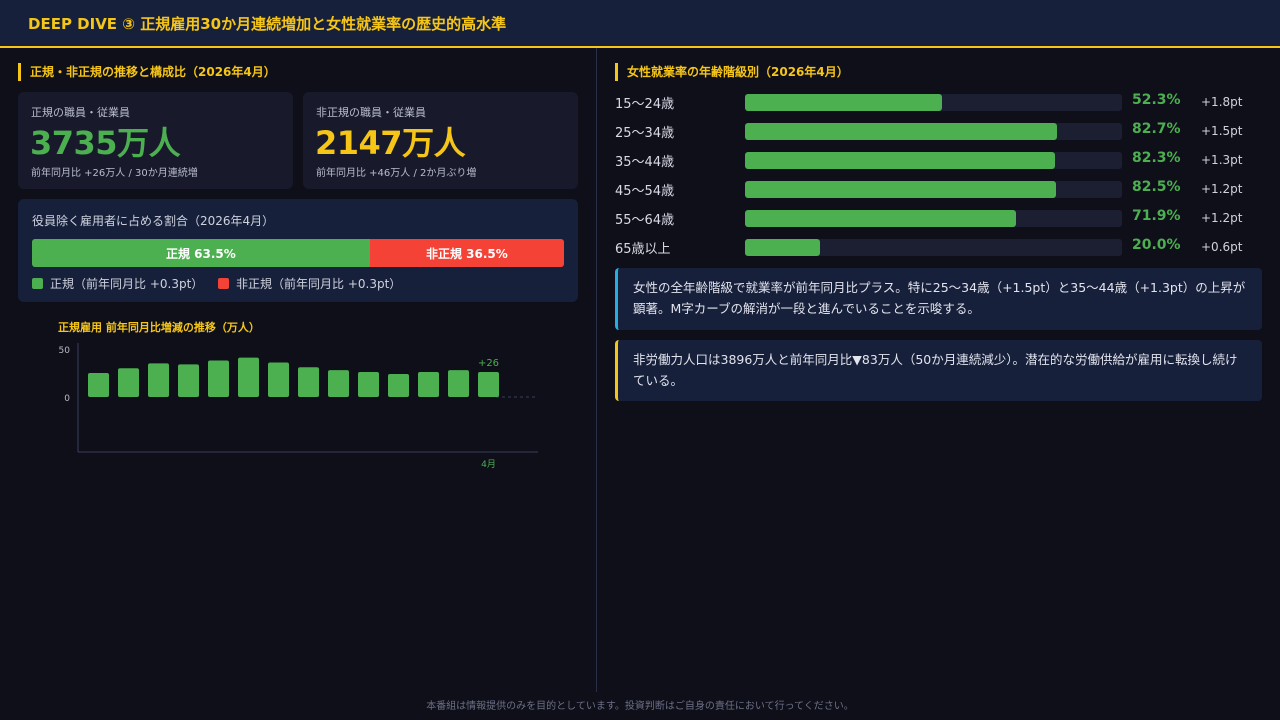 This screenshot has width=1280, height=720. Describe the element at coordinates (1222, 247) in the screenshot. I see `age-rate-change: +0.6pt` at that location.